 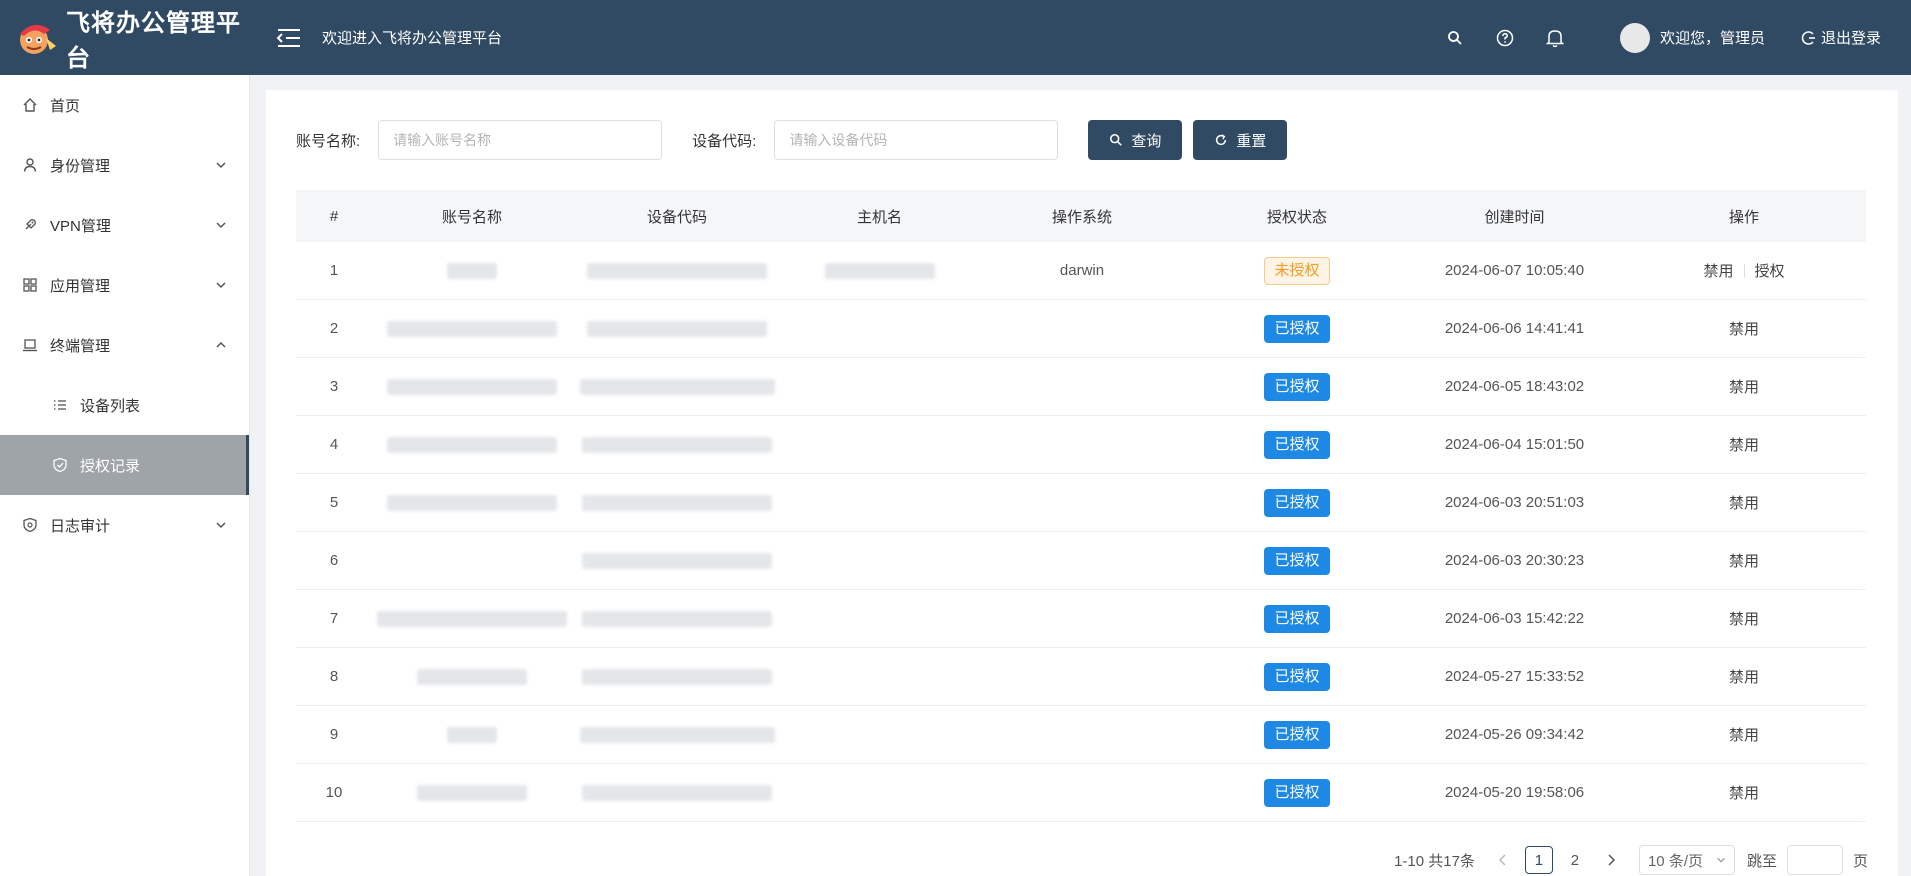 I want to click on row-index: 2, so click(x=334, y=328).